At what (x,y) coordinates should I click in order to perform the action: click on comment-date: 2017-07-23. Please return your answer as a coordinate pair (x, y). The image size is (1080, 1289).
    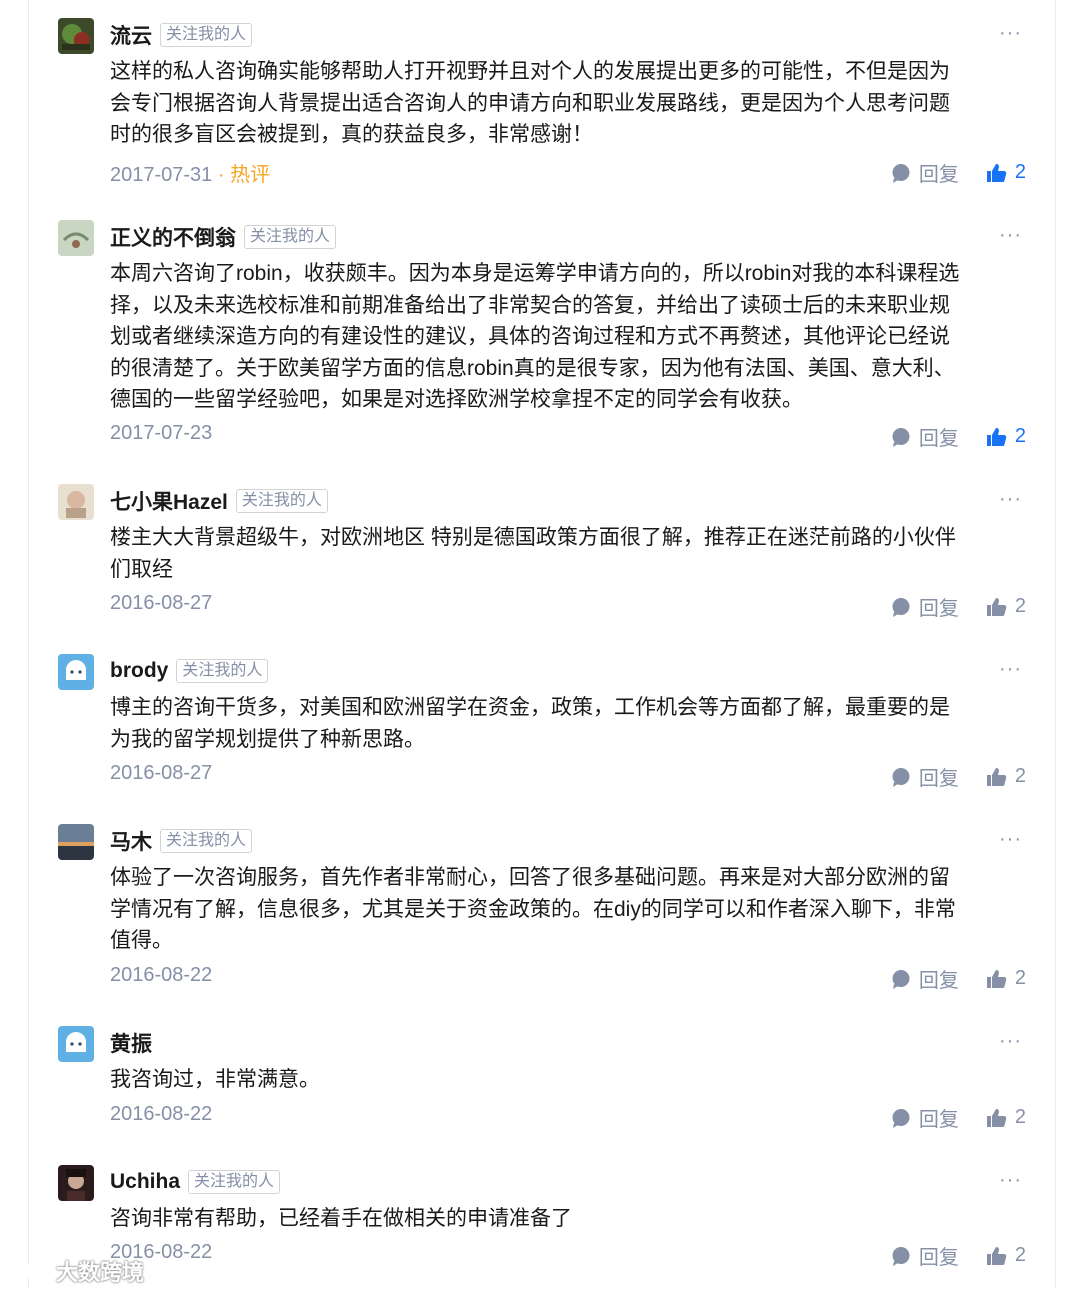
    Looking at the image, I should click on (161, 433).